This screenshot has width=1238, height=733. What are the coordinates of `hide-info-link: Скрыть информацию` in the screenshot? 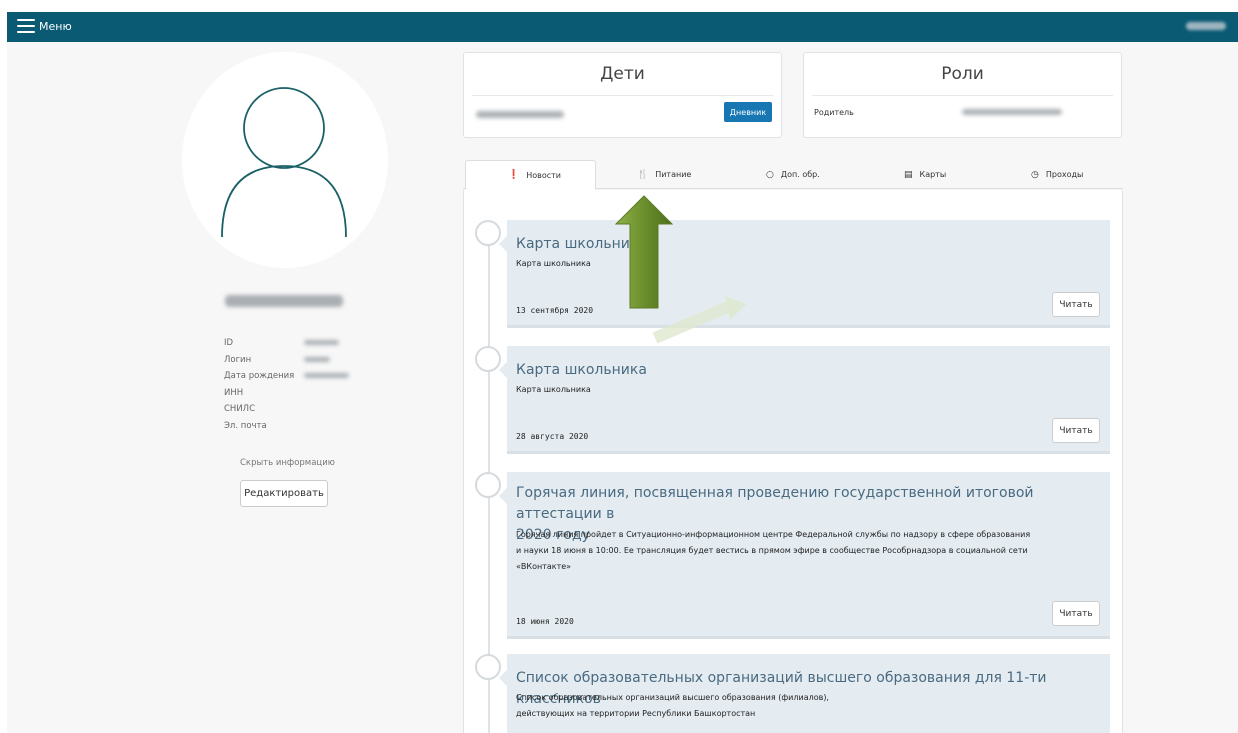 It's located at (287, 463).